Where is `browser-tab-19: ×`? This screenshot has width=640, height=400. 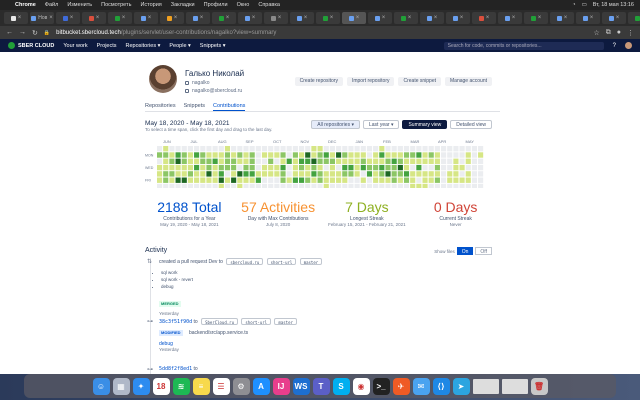 browser-tab-19: × is located at coordinates (510, 18).